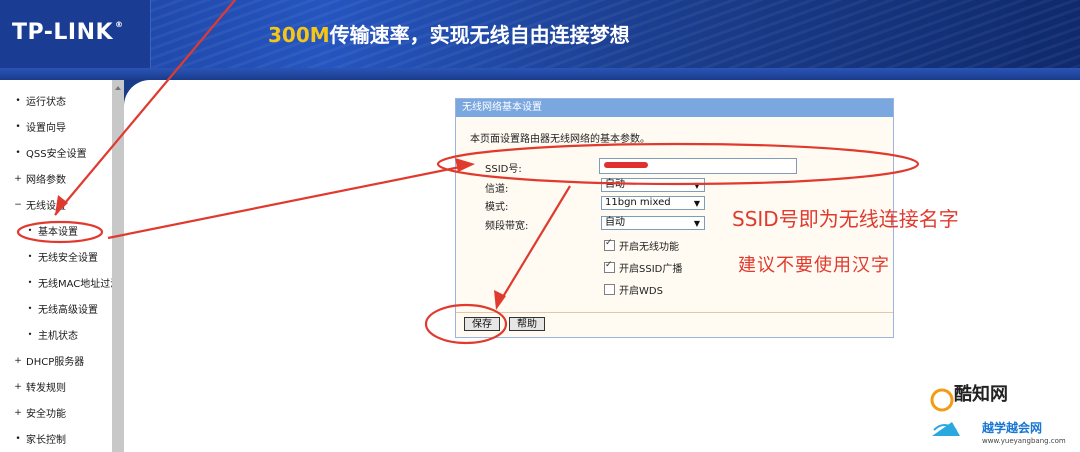 The height and width of the screenshot is (452, 1080). I want to click on sidebar-item-8: • 无线MAC地址过滤, so click(73, 282).